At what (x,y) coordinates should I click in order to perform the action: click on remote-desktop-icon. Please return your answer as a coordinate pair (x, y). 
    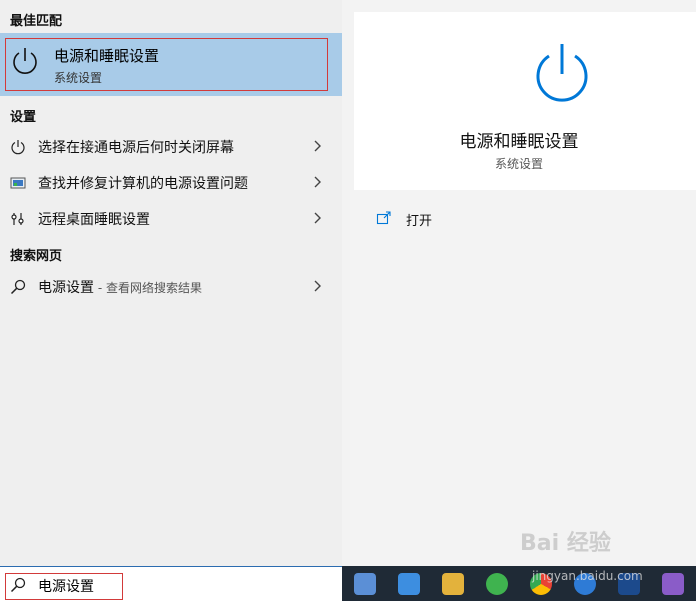
    Looking at the image, I should click on (17, 219).